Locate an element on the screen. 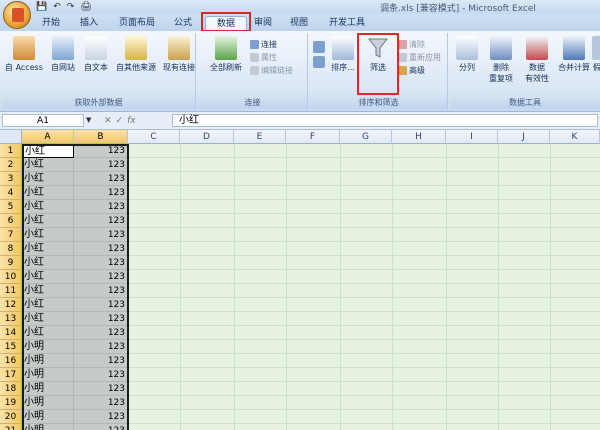 This screenshot has width=600, height=430. column-header-d: D is located at coordinates (207, 137).